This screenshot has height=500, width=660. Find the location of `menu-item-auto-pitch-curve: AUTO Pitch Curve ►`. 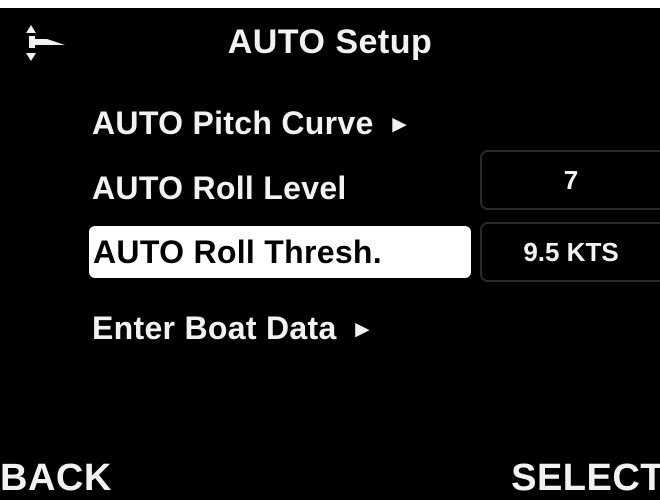

menu-item-auto-pitch-curve: AUTO Pitch Curve ► is located at coordinates (252, 123).